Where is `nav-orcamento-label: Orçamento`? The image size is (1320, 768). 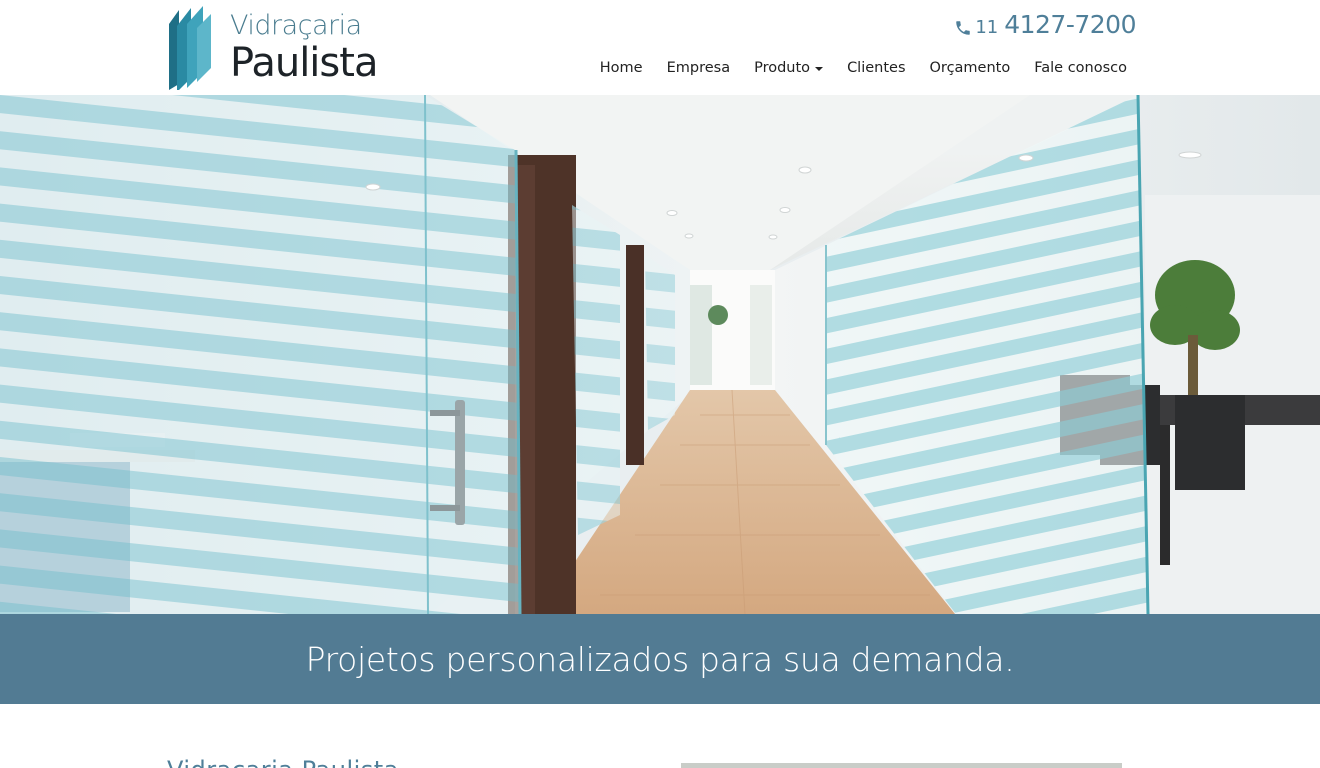 nav-orcamento-label: Orçamento is located at coordinates (970, 68).